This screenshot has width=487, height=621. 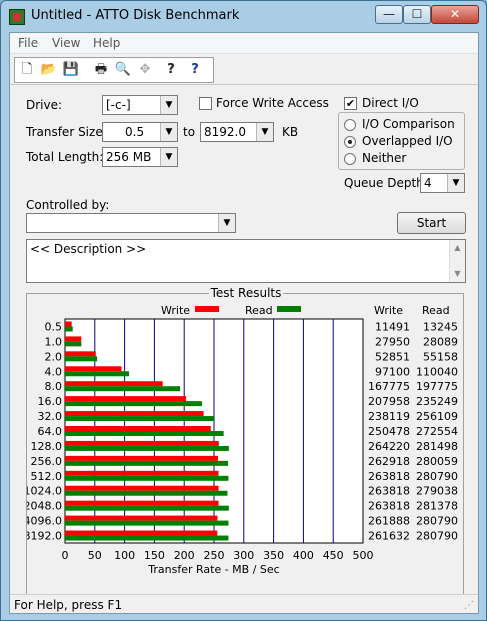 I want to click on io-comparison-radio, so click(x=350, y=125).